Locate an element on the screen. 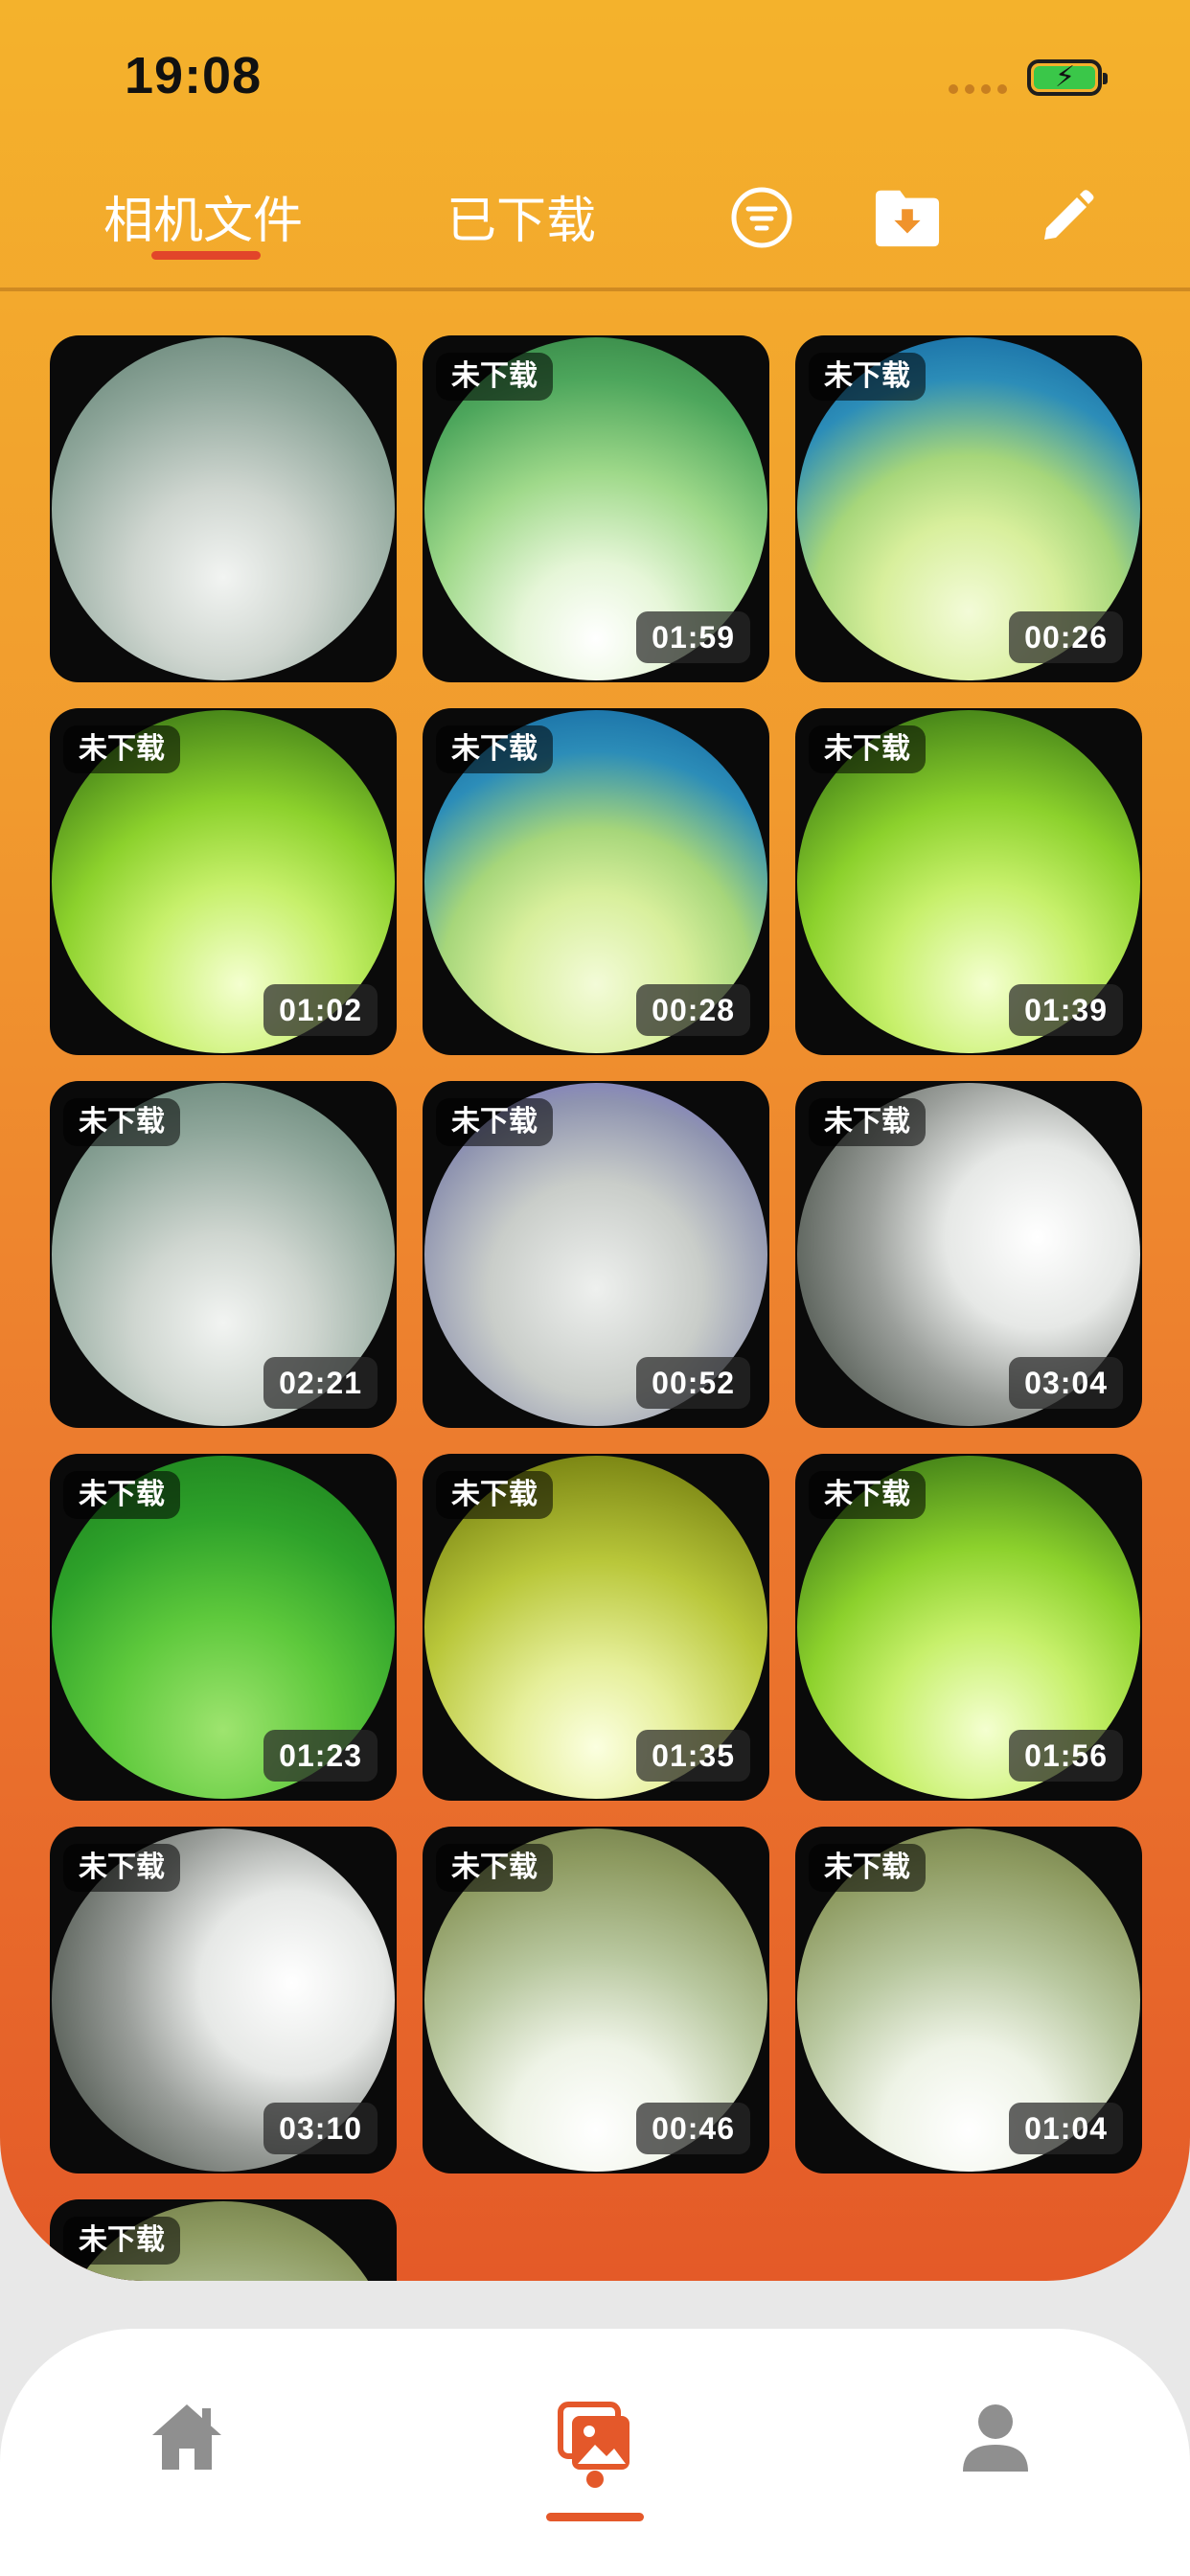 Image resolution: width=1190 pixels, height=2576 pixels. video-duration: 01:39 is located at coordinates (1066, 1010).